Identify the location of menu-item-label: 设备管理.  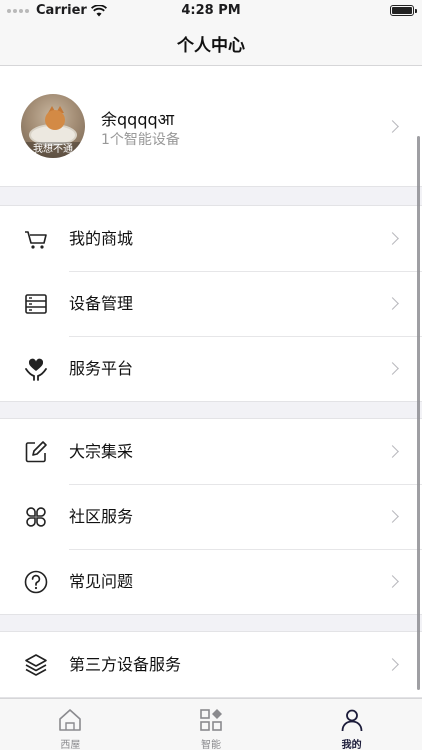
(101, 303).